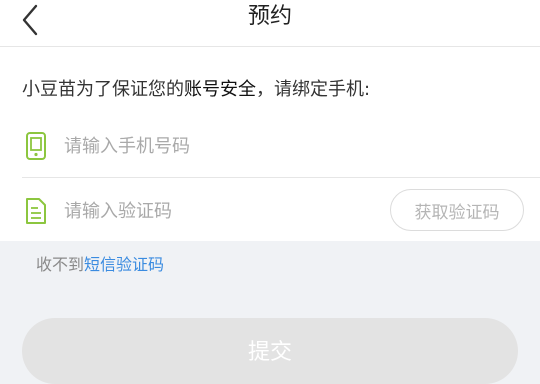 Image resolution: width=540 pixels, height=384 pixels. Describe the element at coordinates (269, 16) in the screenshot. I see `page-title: 预约` at that location.